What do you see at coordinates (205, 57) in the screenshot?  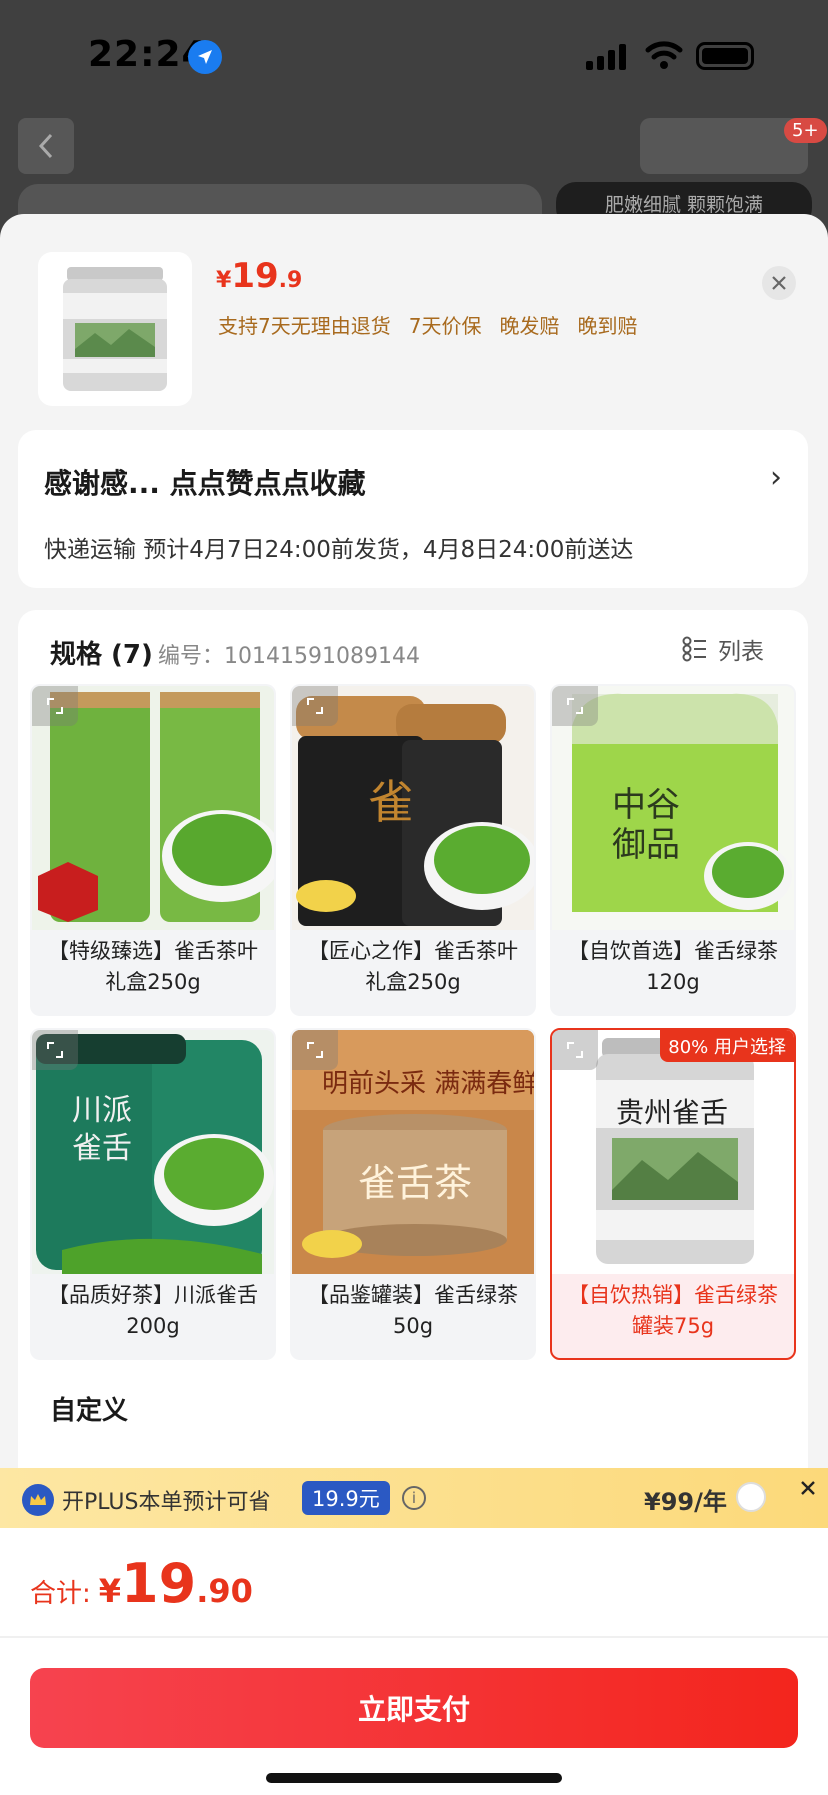 I see `location-arrow-icon` at bounding box center [205, 57].